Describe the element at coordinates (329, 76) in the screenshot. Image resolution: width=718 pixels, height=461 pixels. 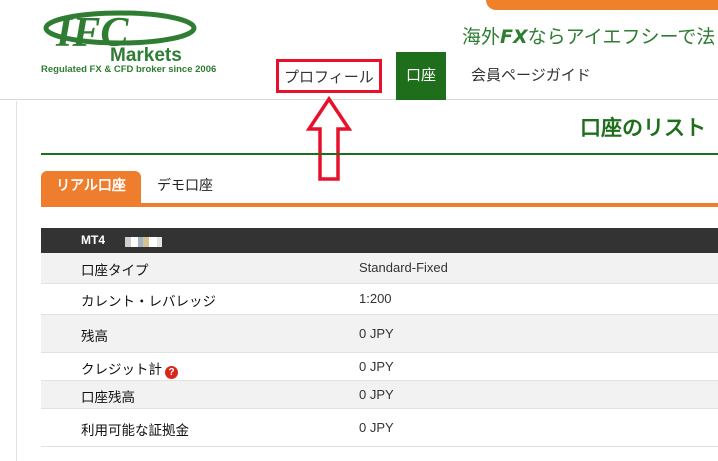
I see `nav-profile: プロフィール` at that location.